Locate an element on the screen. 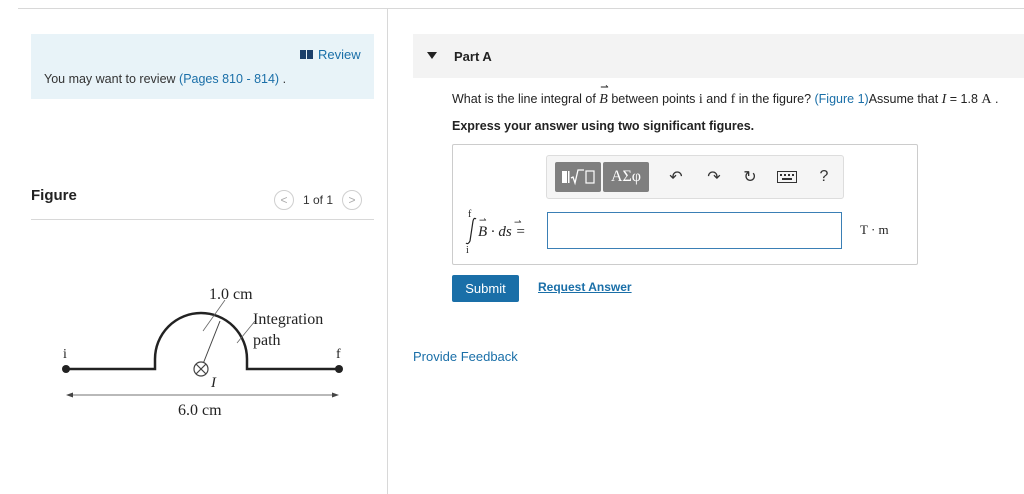  label-radius: 1.0 cm is located at coordinates (231, 294).